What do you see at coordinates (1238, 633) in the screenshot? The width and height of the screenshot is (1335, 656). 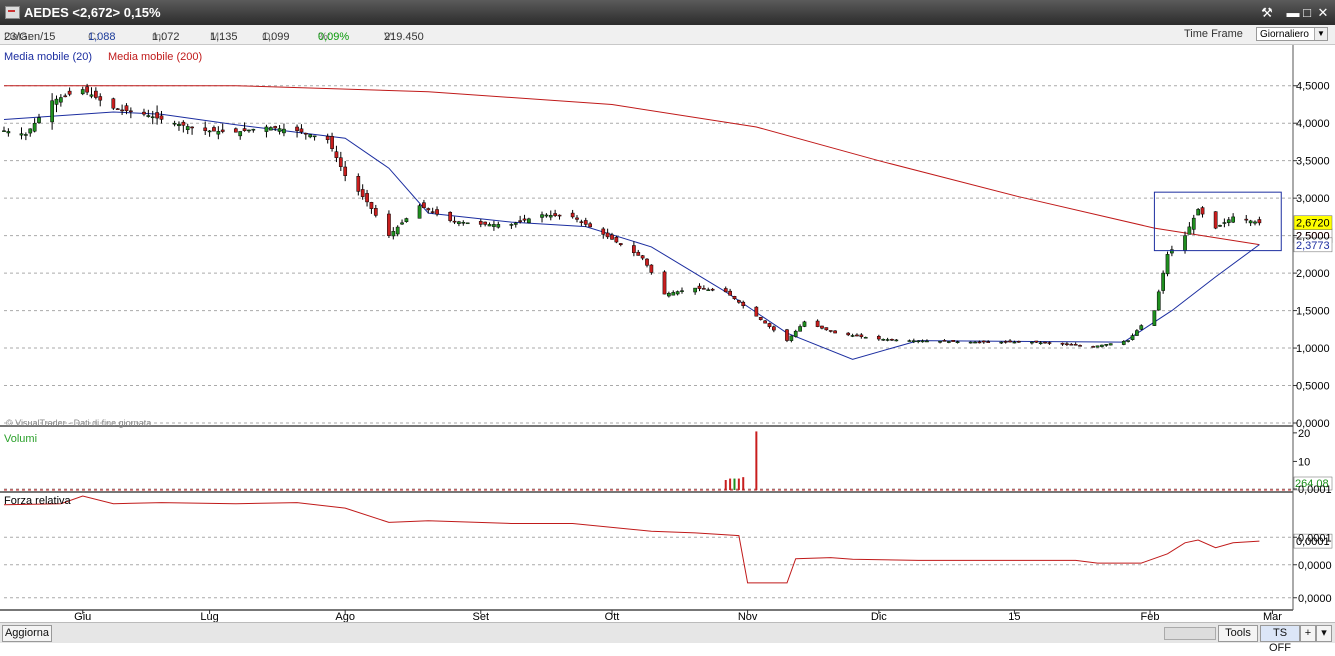 I see `tools-button: Tools` at bounding box center [1238, 633].